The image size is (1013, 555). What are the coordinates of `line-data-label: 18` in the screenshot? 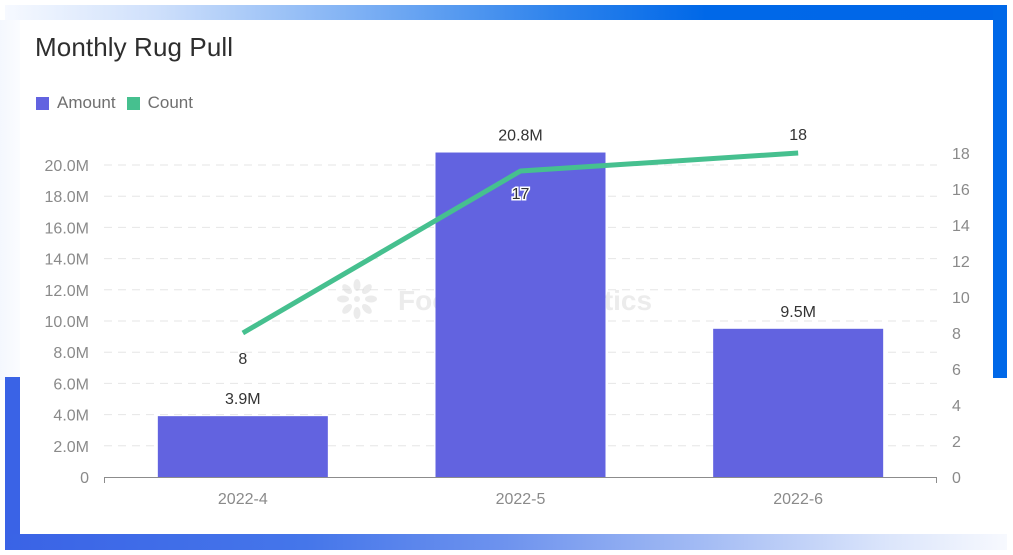 It's located at (798, 135).